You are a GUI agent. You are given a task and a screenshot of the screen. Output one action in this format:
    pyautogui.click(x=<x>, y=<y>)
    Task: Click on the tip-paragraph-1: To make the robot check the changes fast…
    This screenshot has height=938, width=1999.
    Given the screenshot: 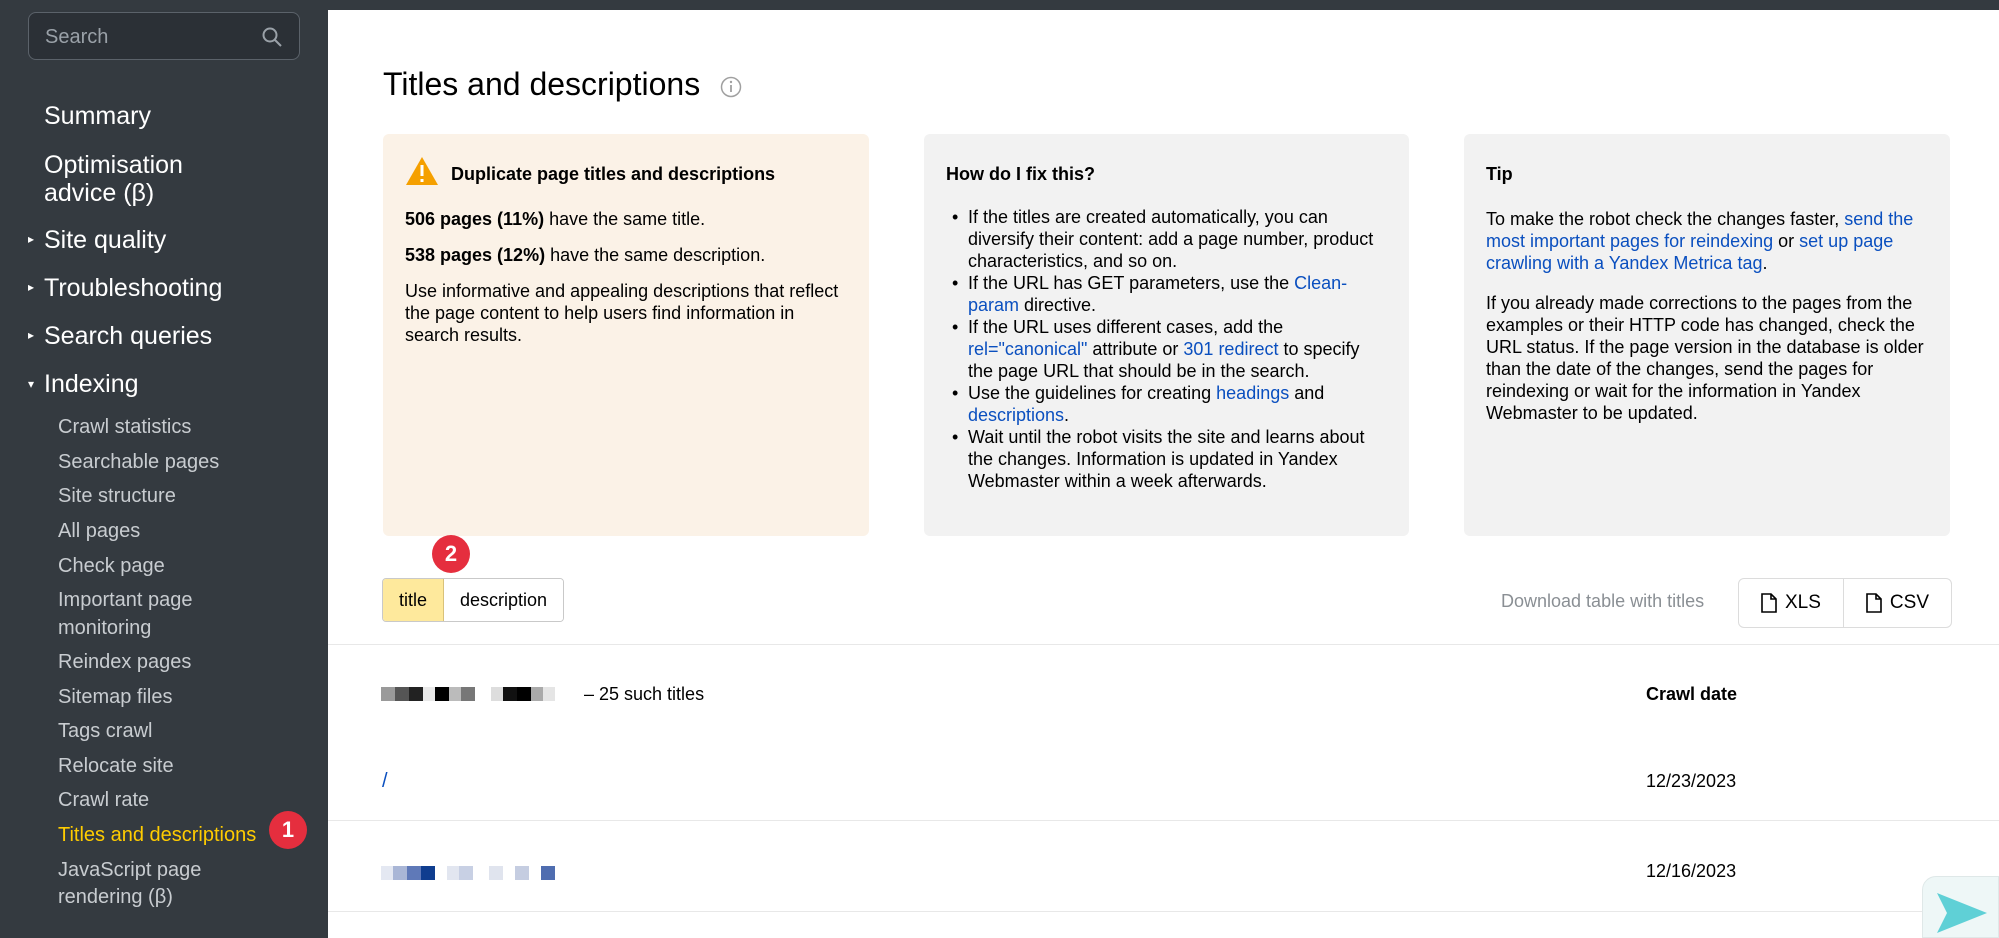 What is the action you would take?
    pyautogui.click(x=1700, y=241)
    